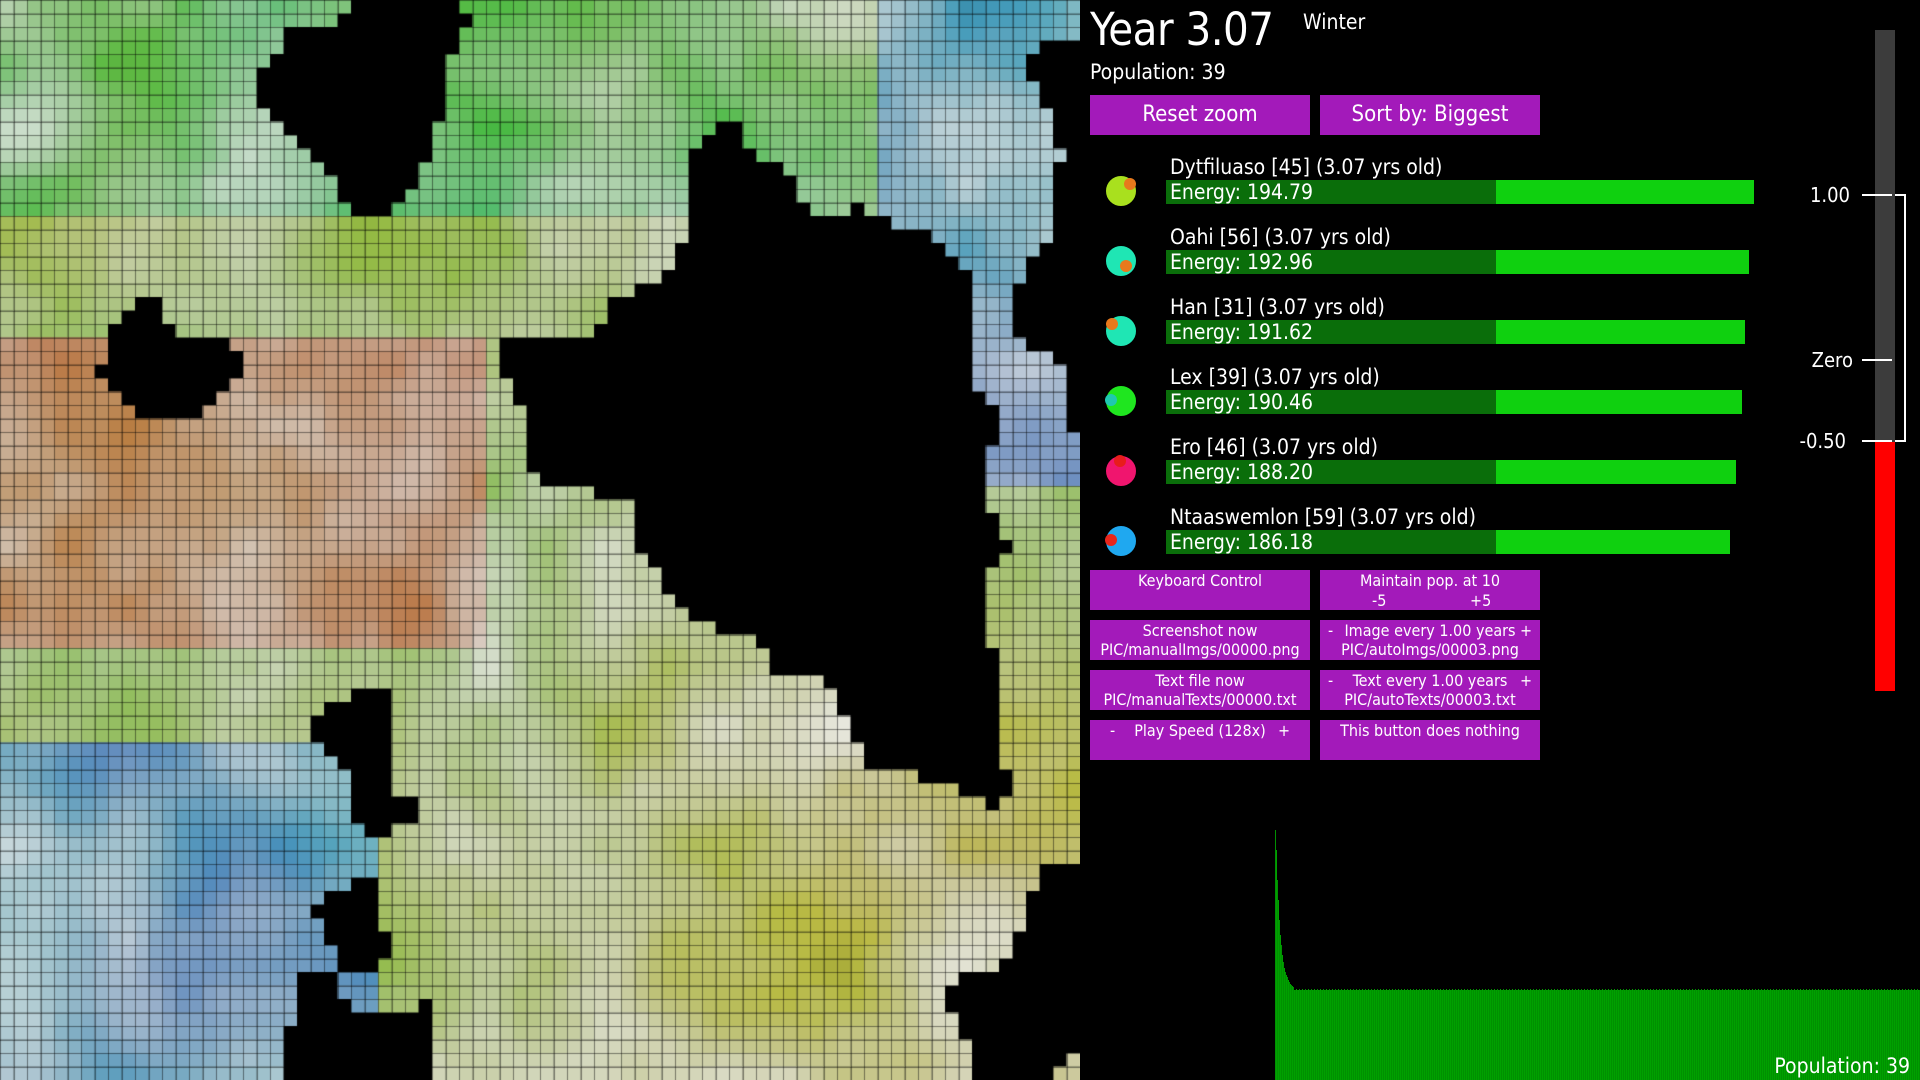  I want to click on creature-row: Ero [46] (3.07 yrs old) Energy: 188.20, so click(1445, 470).